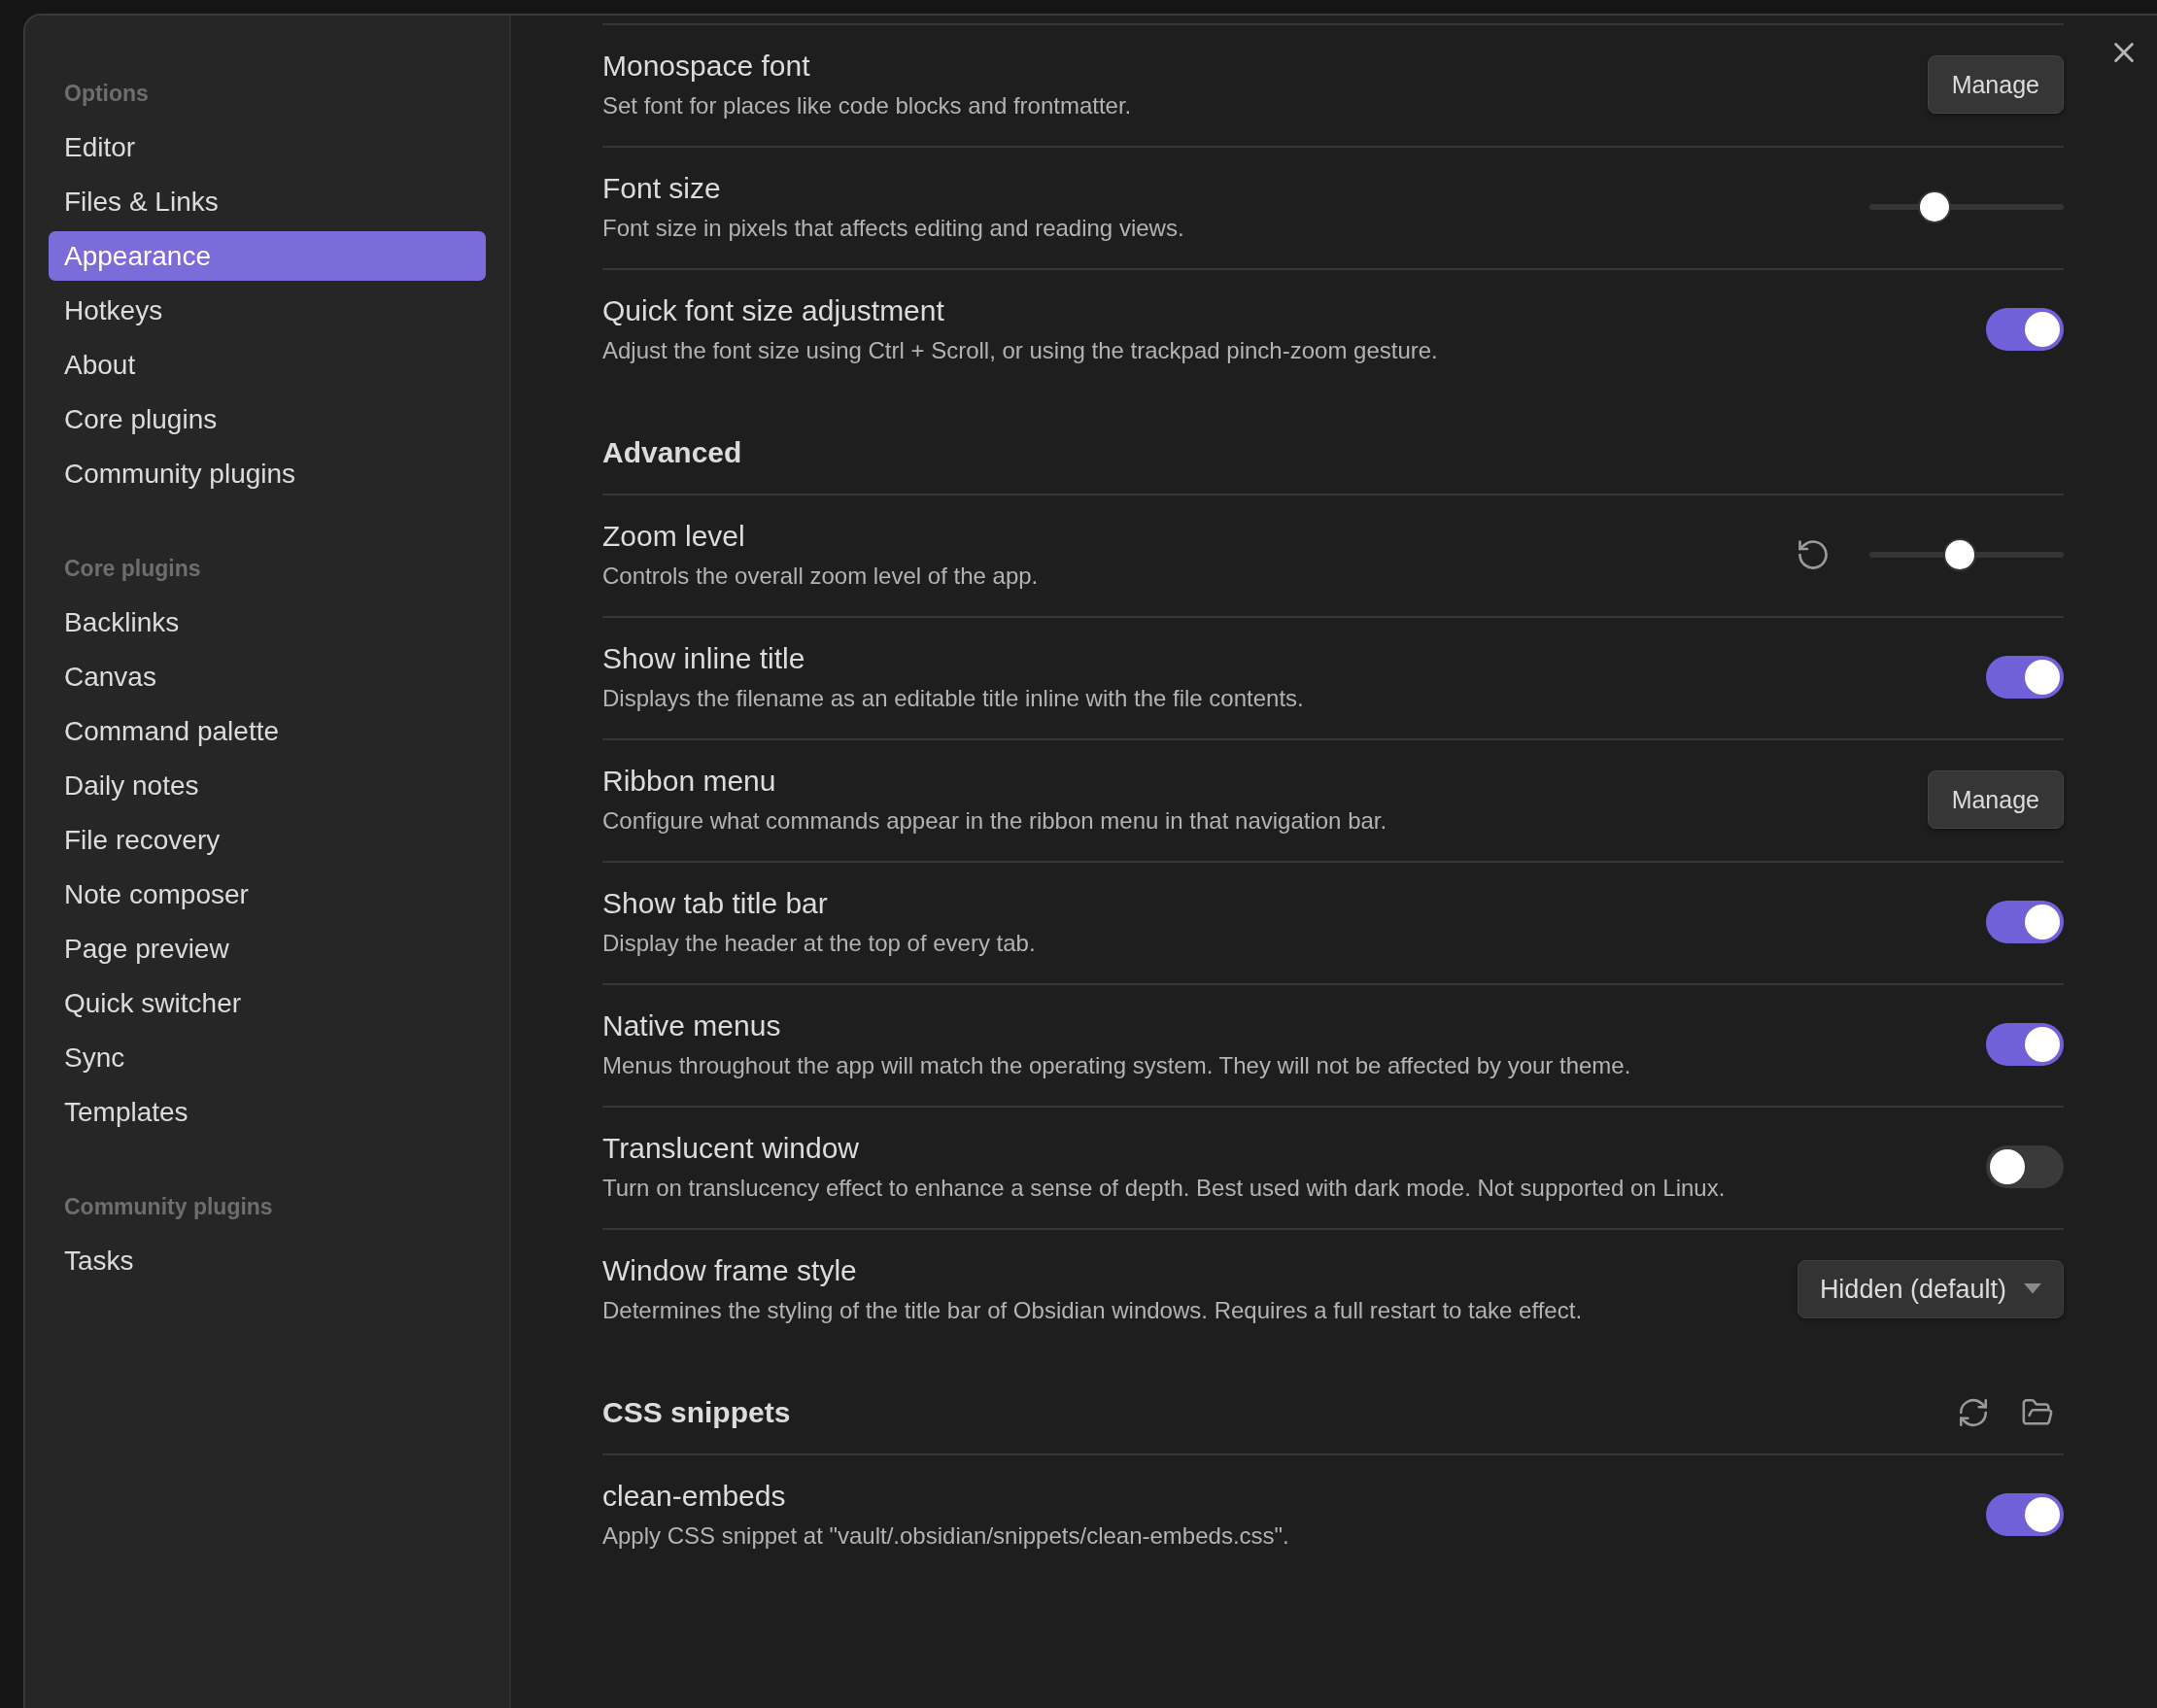 The width and height of the screenshot is (2157, 1708). I want to click on sidebar-item: About, so click(267, 365).